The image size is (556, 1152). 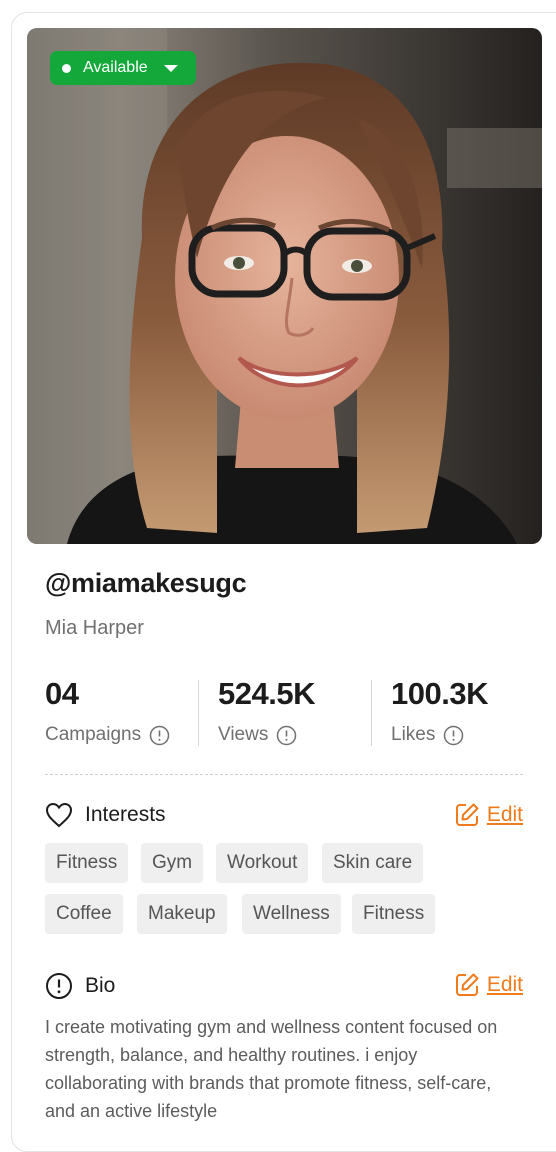 I want to click on interests-heading: Interests, so click(x=105, y=815).